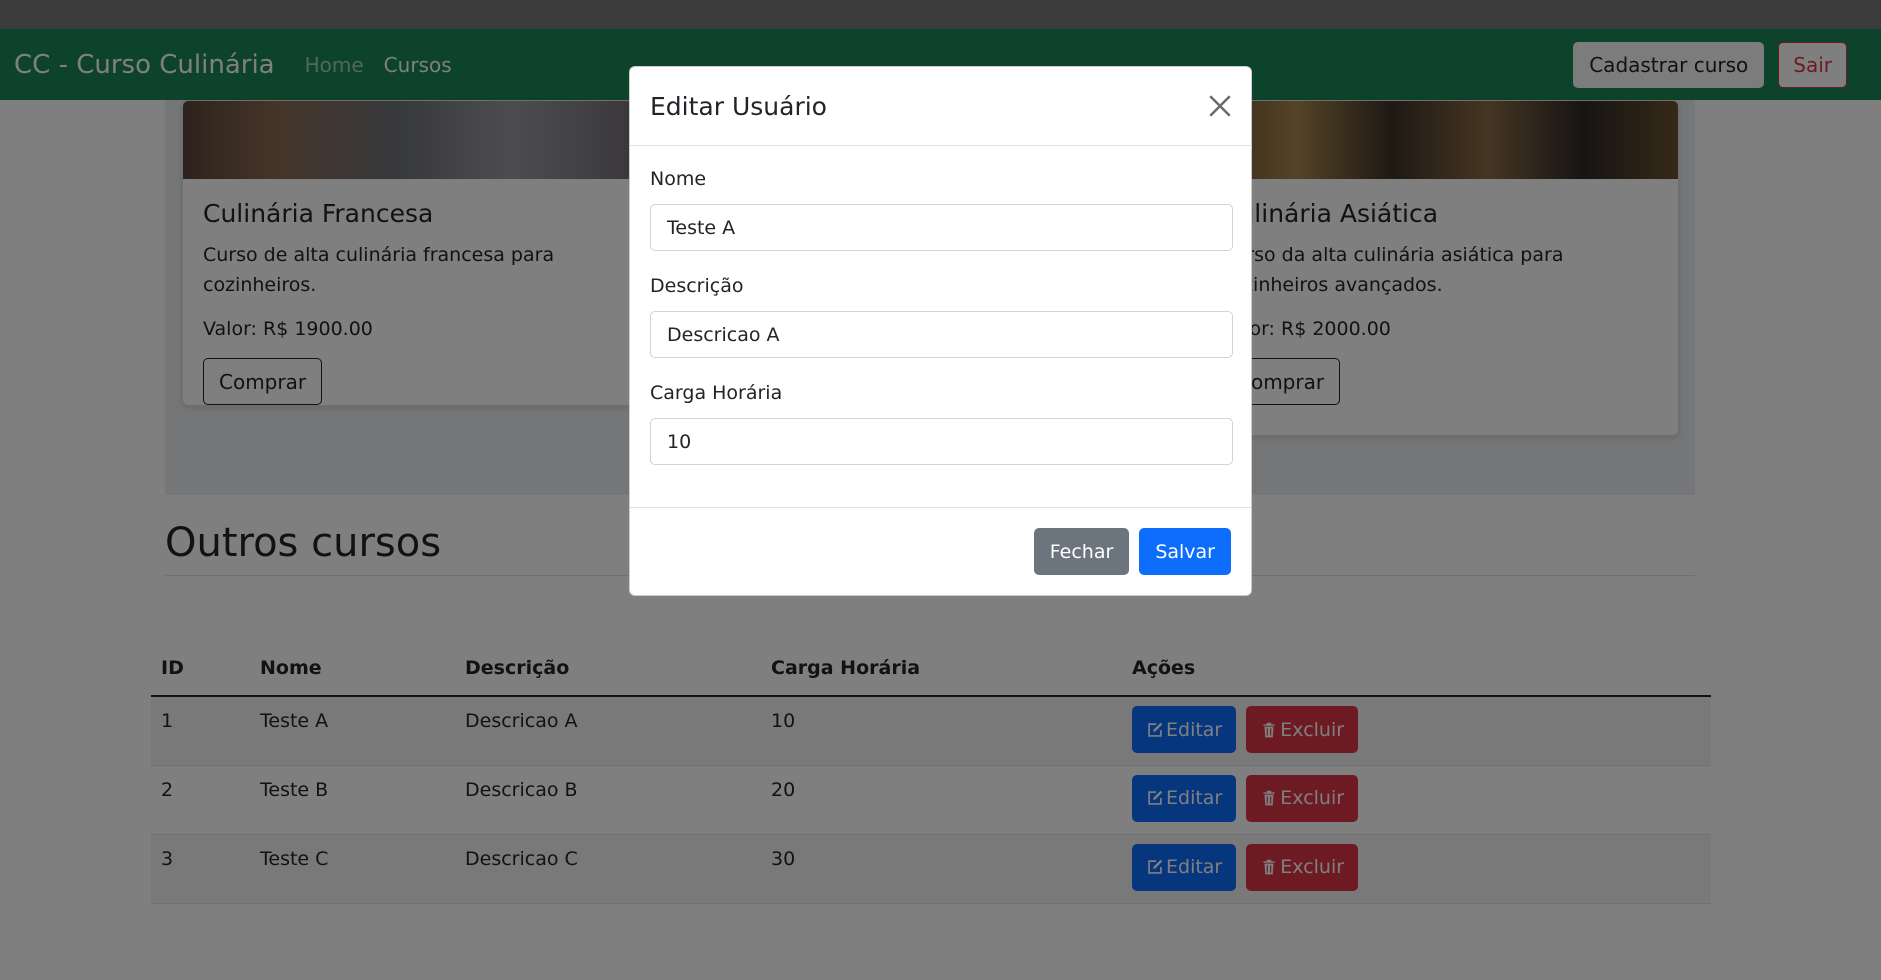 The width and height of the screenshot is (1881, 980). Describe the element at coordinates (1220, 106) in the screenshot. I see `close-icon` at that location.